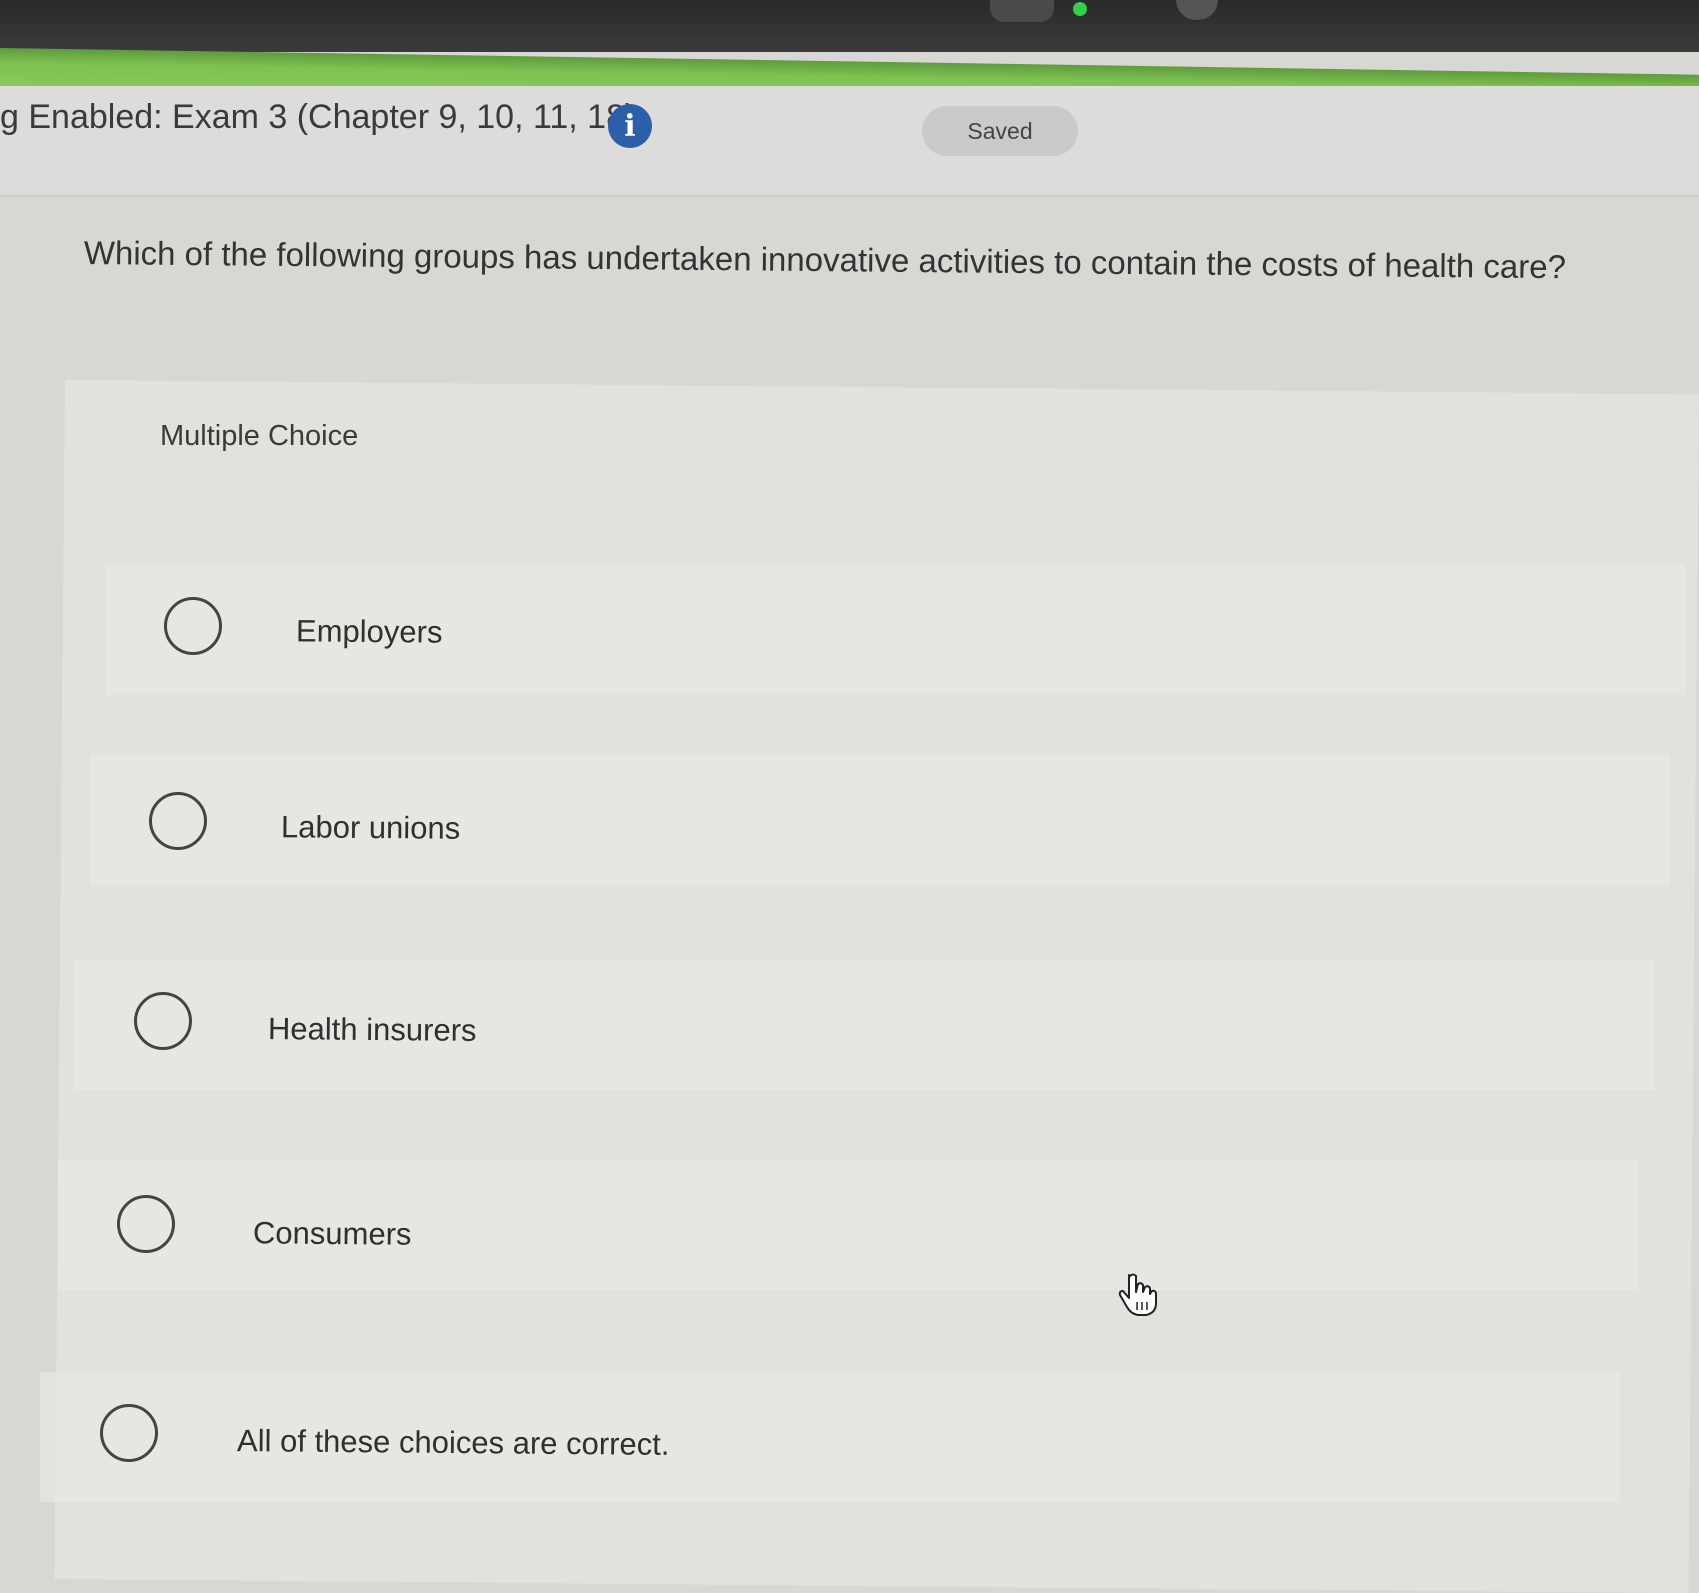  What do you see at coordinates (372, 1030) in the screenshot?
I see `choice-label-health-insurers: Health insurers` at bounding box center [372, 1030].